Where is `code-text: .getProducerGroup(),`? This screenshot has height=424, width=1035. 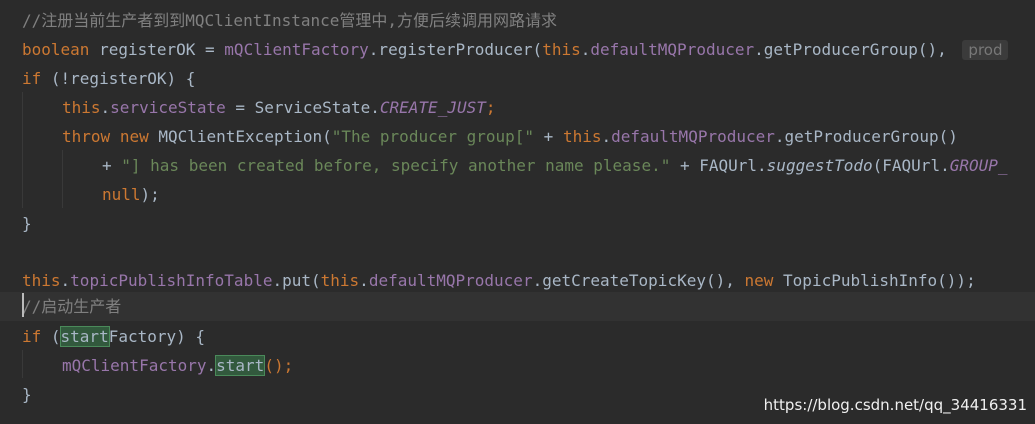 code-text: .getProducerGroup(), is located at coordinates (855, 49).